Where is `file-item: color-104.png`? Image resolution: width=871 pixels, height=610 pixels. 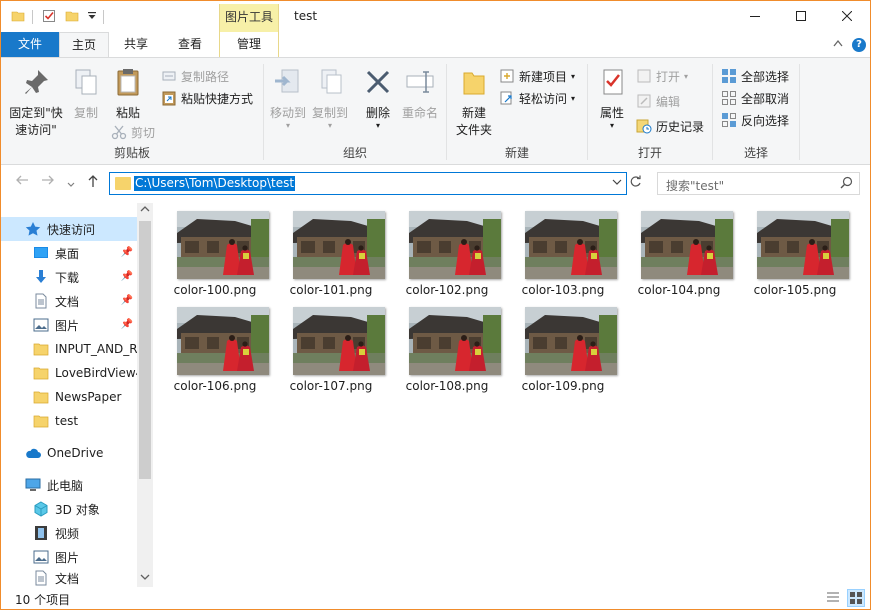
file-item: color-104.png is located at coordinates (681, 250).